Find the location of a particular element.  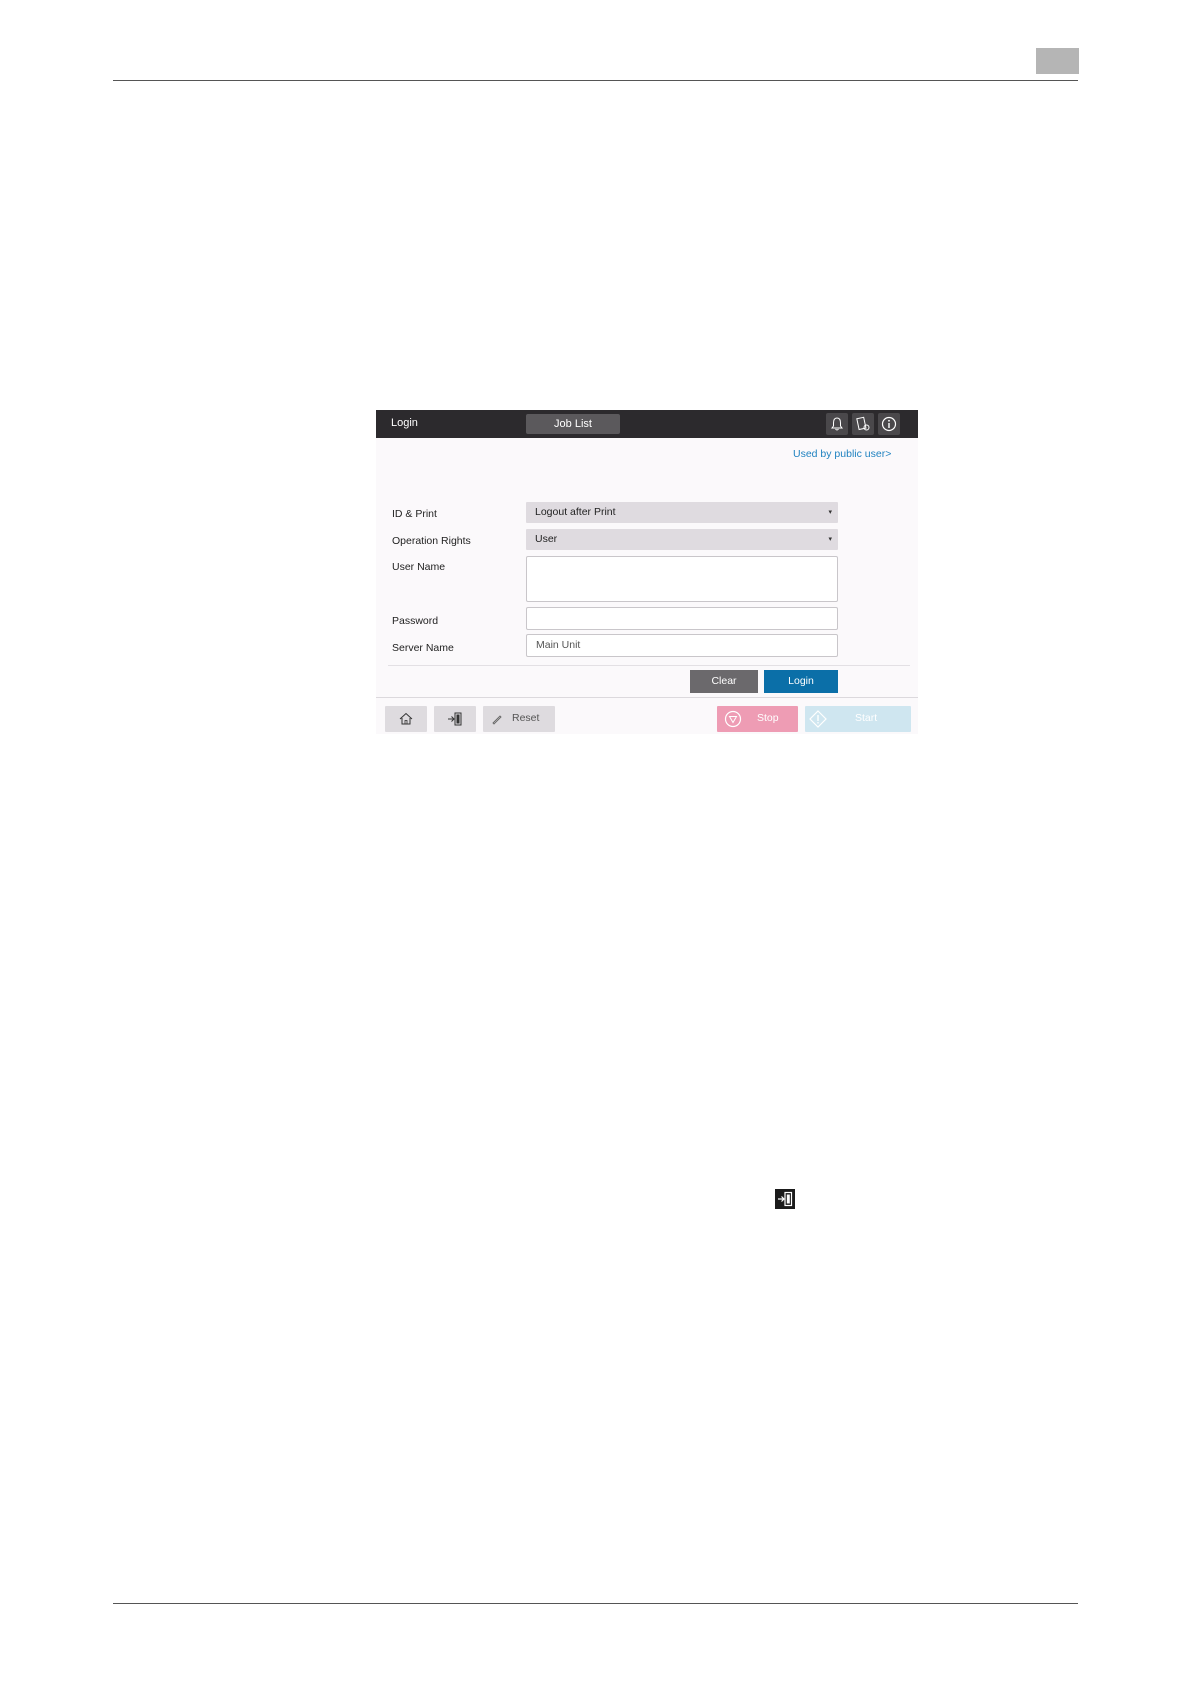

user-name-label: User Name is located at coordinates (419, 567).